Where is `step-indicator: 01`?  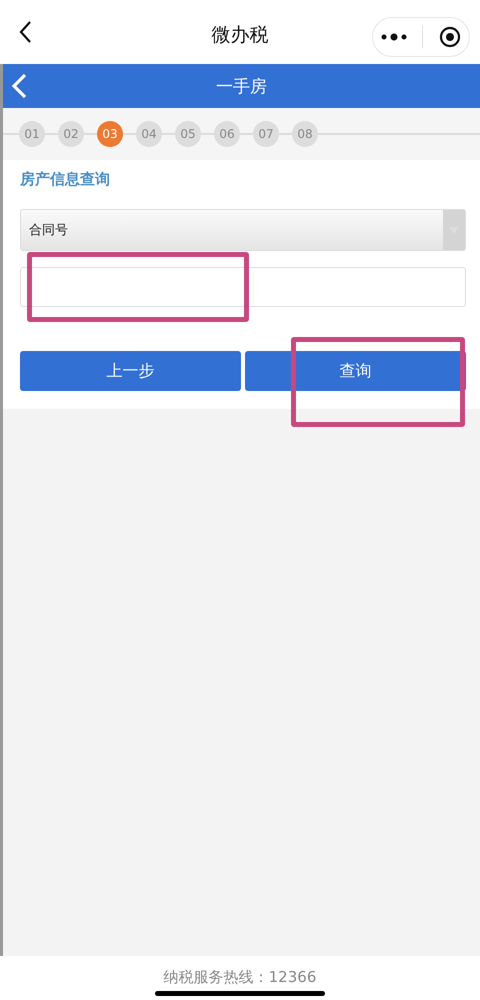 step-indicator: 01 is located at coordinates (32, 134).